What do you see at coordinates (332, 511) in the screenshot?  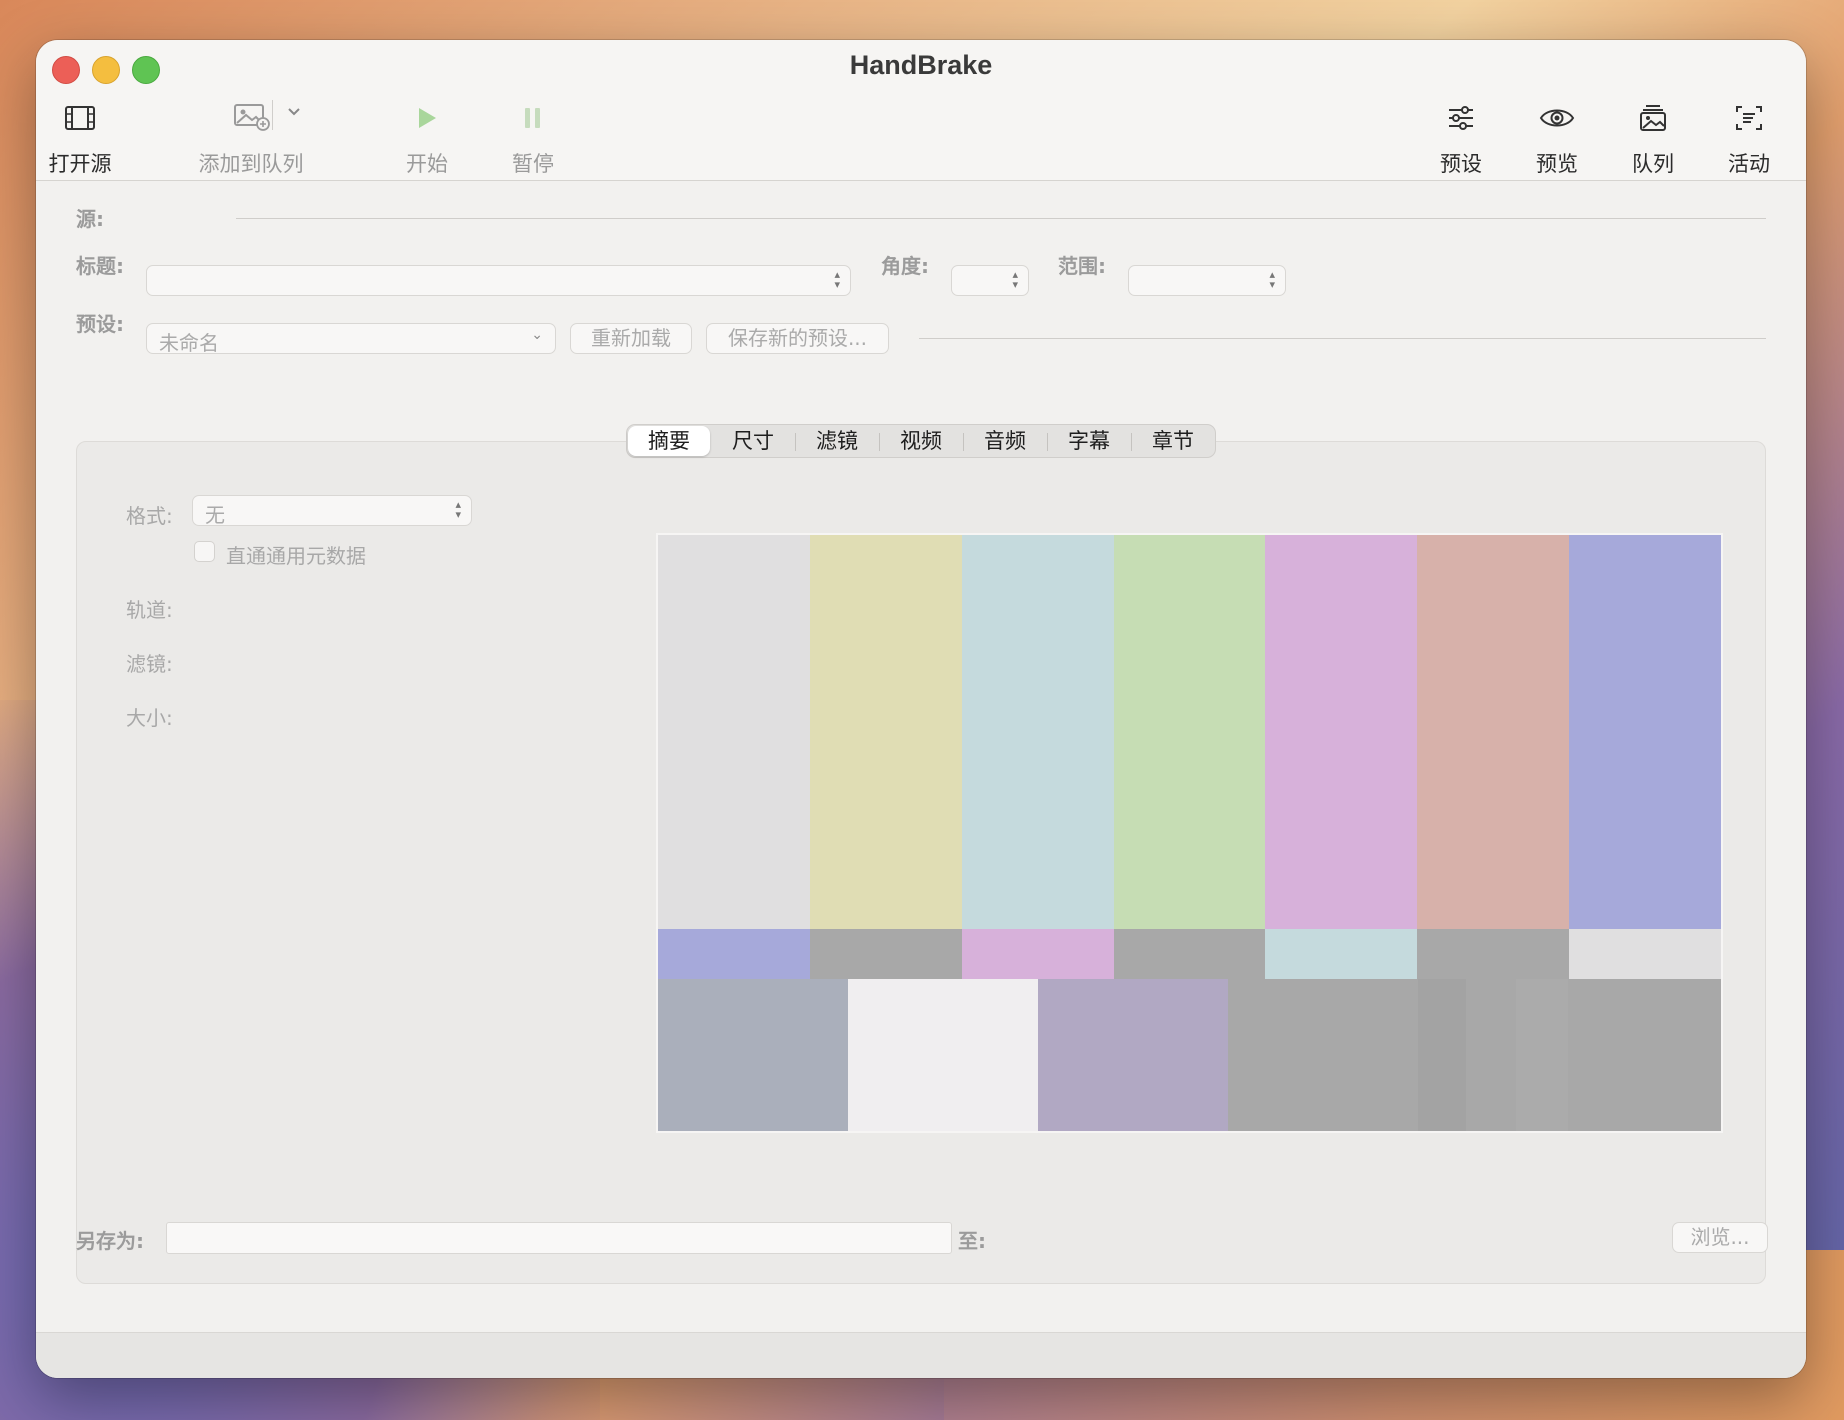 I see `format-select: 无 ▴ ▾` at bounding box center [332, 511].